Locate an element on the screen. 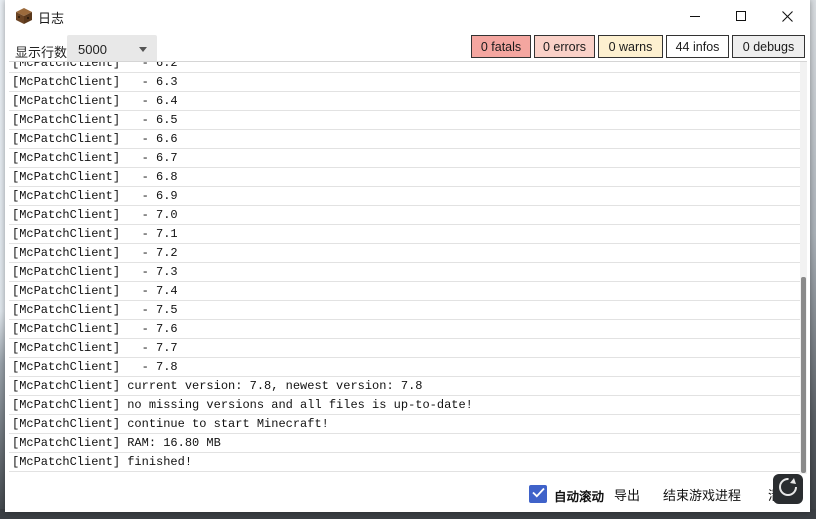 Image resolution: width=816 pixels, height=519 pixels. infos-count: 44 infos is located at coordinates (697, 46).